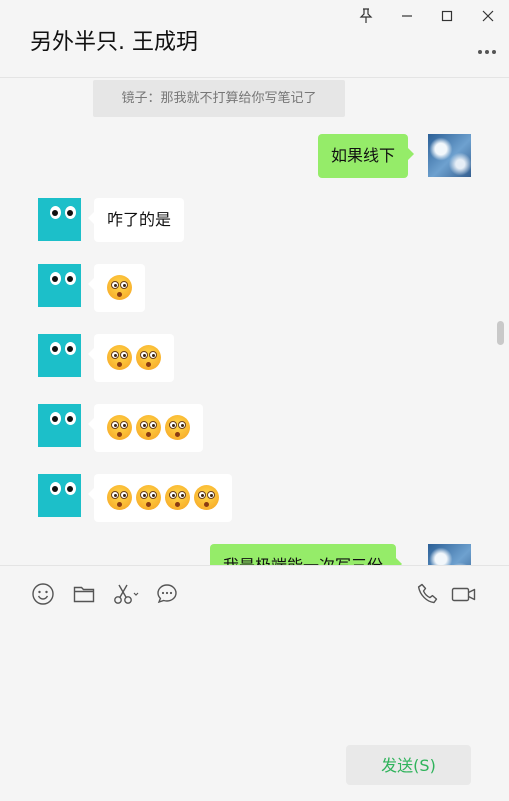 This screenshot has width=509, height=801. What do you see at coordinates (306, 554) in the screenshot?
I see `message-bubble-out: 我是极端能一次写三份` at bounding box center [306, 554].